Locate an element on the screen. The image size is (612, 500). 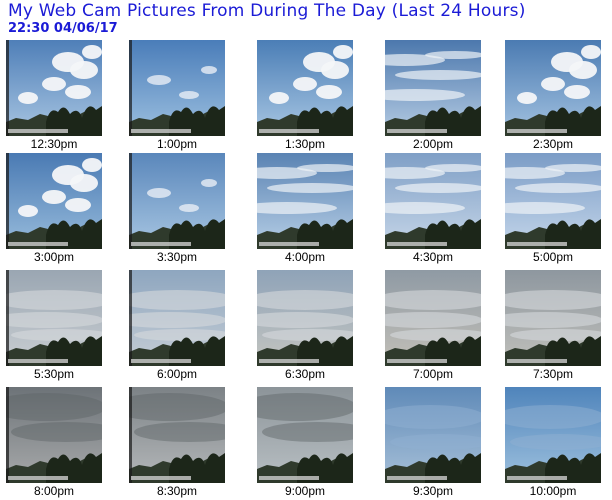
thumbnail-item: 6:30pm is located at coordinates (309, 325).